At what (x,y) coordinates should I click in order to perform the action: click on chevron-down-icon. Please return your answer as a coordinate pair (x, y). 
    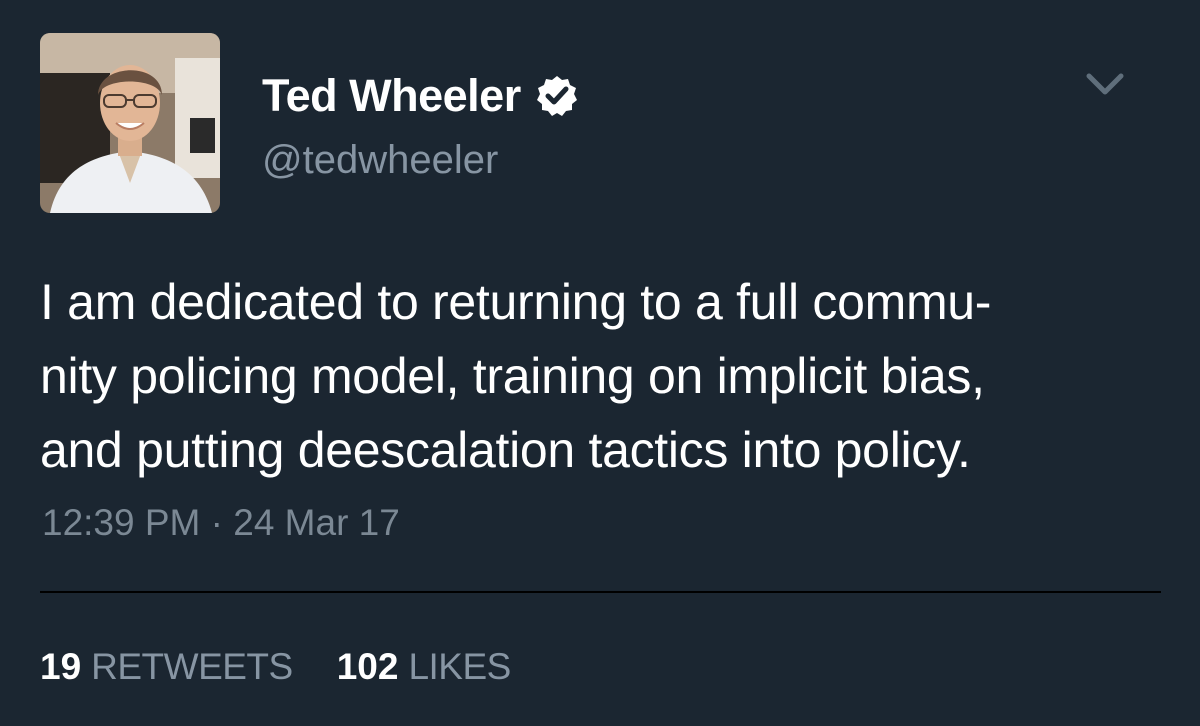
    Looking at the image, I should click on (1105, 85).